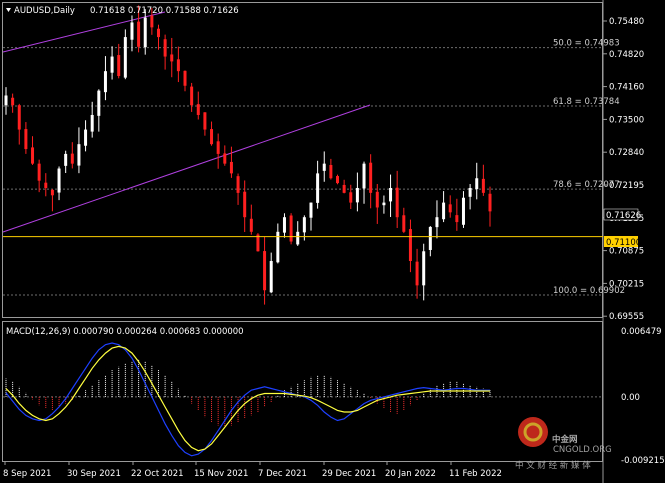  What do you see at coordinates (410, 474) in the screenshot?
I see `time-tick-label: 20 Jan 2022` at bounding box center [410, 474].